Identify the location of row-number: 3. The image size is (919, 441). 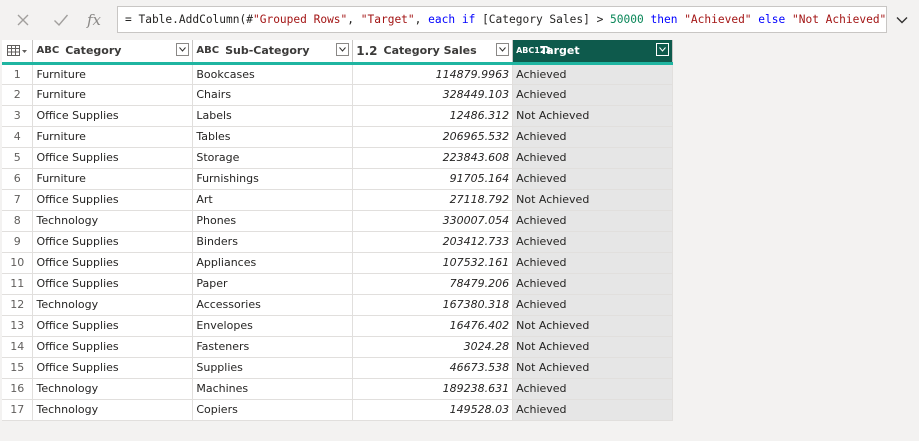
(18, 116).